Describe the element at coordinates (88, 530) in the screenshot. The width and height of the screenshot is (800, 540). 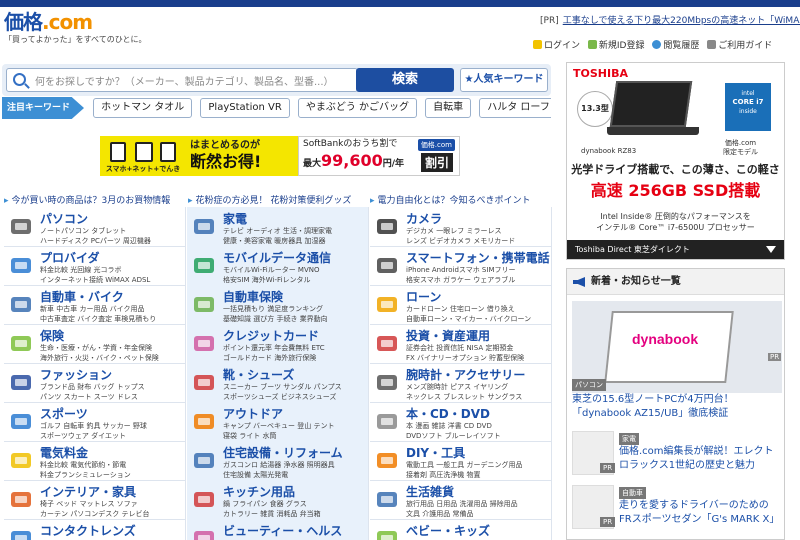
I see `category-title: コンタクトレンズ` at that location.